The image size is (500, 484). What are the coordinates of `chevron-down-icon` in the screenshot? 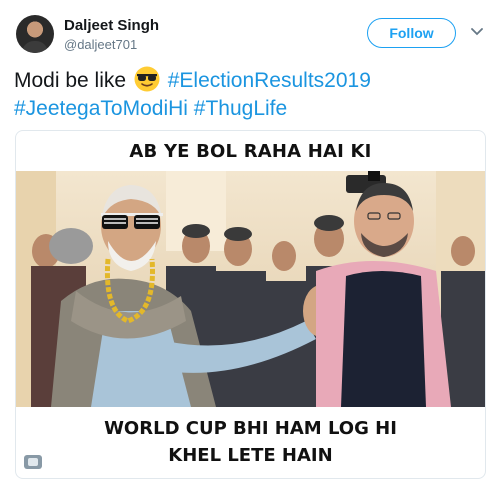 It's located at (477, 32).